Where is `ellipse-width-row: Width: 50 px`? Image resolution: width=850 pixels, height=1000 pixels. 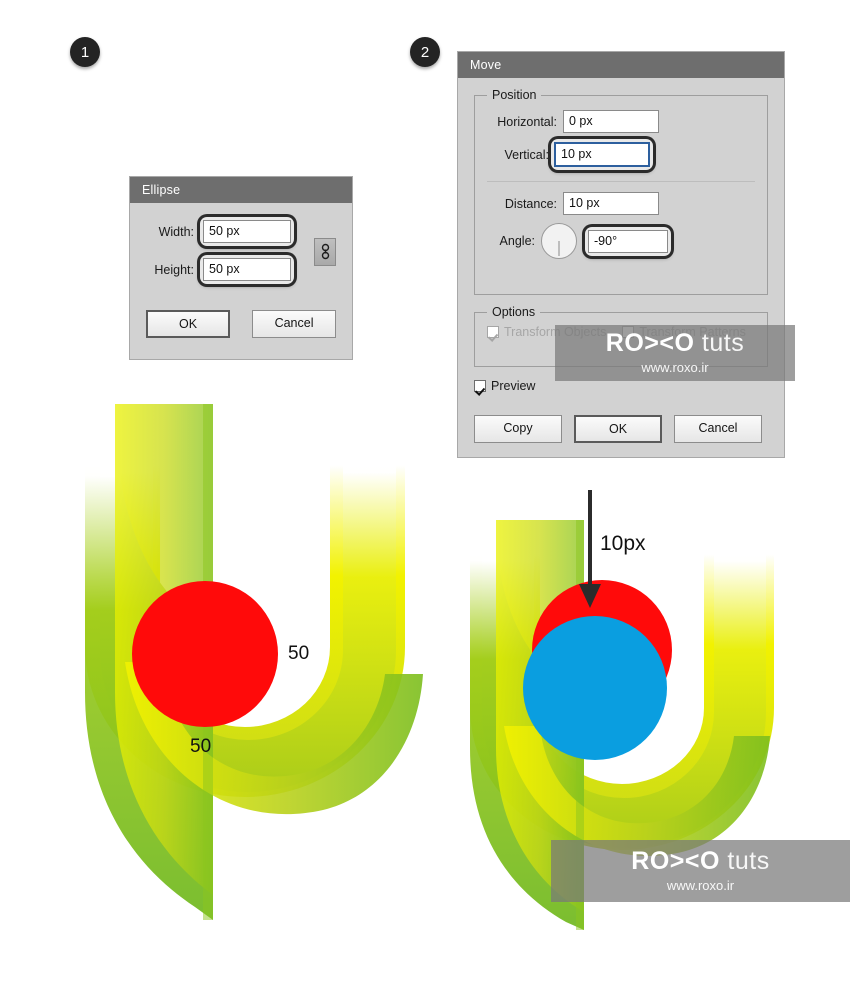
ellipse-width-row: Width: 50 px is located at coordinates (226, 231).